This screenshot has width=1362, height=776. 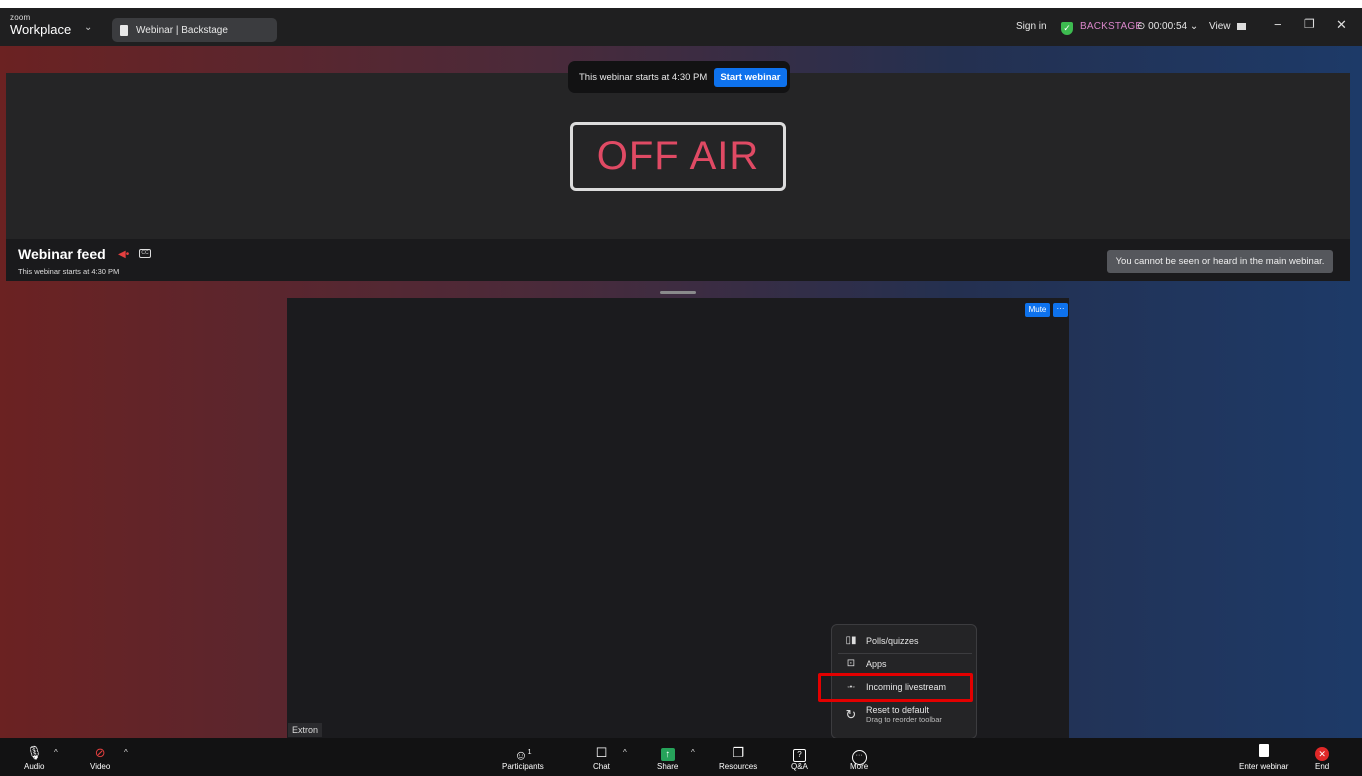 I want to click on menu-item-polls: ▯▮ Polls/quizzes, so click(x=905, y=640).